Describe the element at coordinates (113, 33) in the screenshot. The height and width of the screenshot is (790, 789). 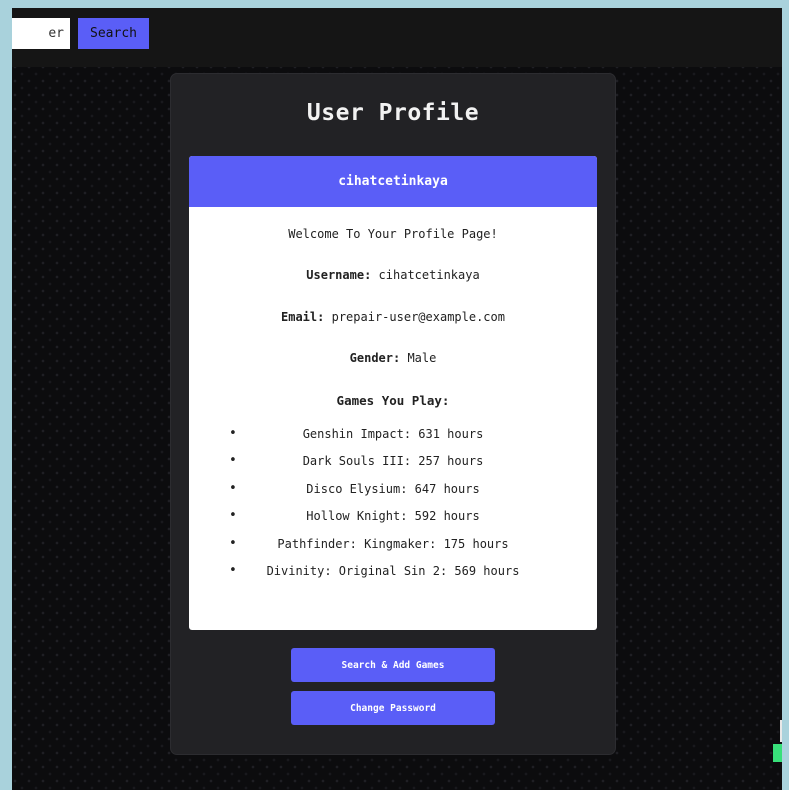
I see `search-button: Search` at that location.